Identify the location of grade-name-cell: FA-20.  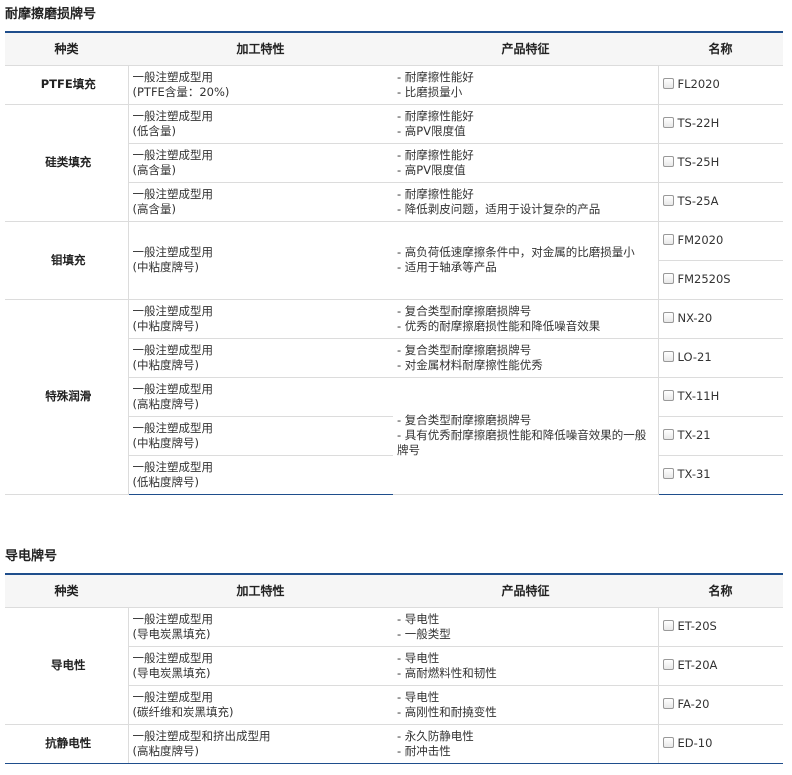
(720, 705).